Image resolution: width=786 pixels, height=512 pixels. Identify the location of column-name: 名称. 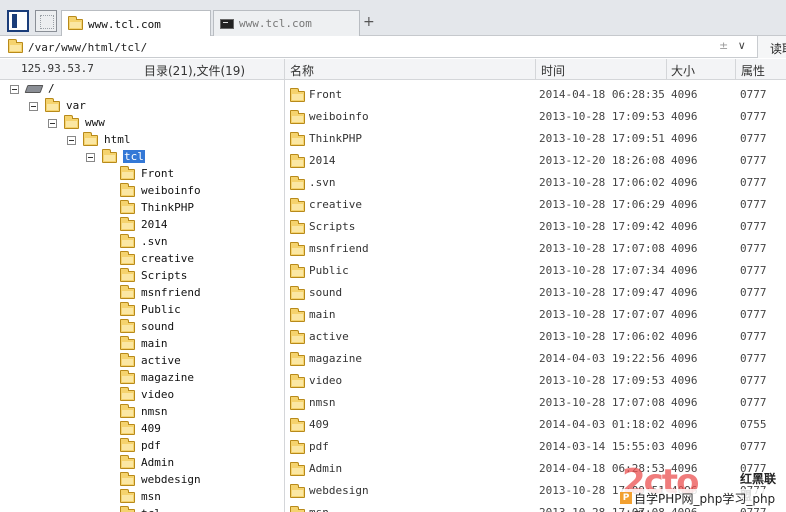
(302, 70).